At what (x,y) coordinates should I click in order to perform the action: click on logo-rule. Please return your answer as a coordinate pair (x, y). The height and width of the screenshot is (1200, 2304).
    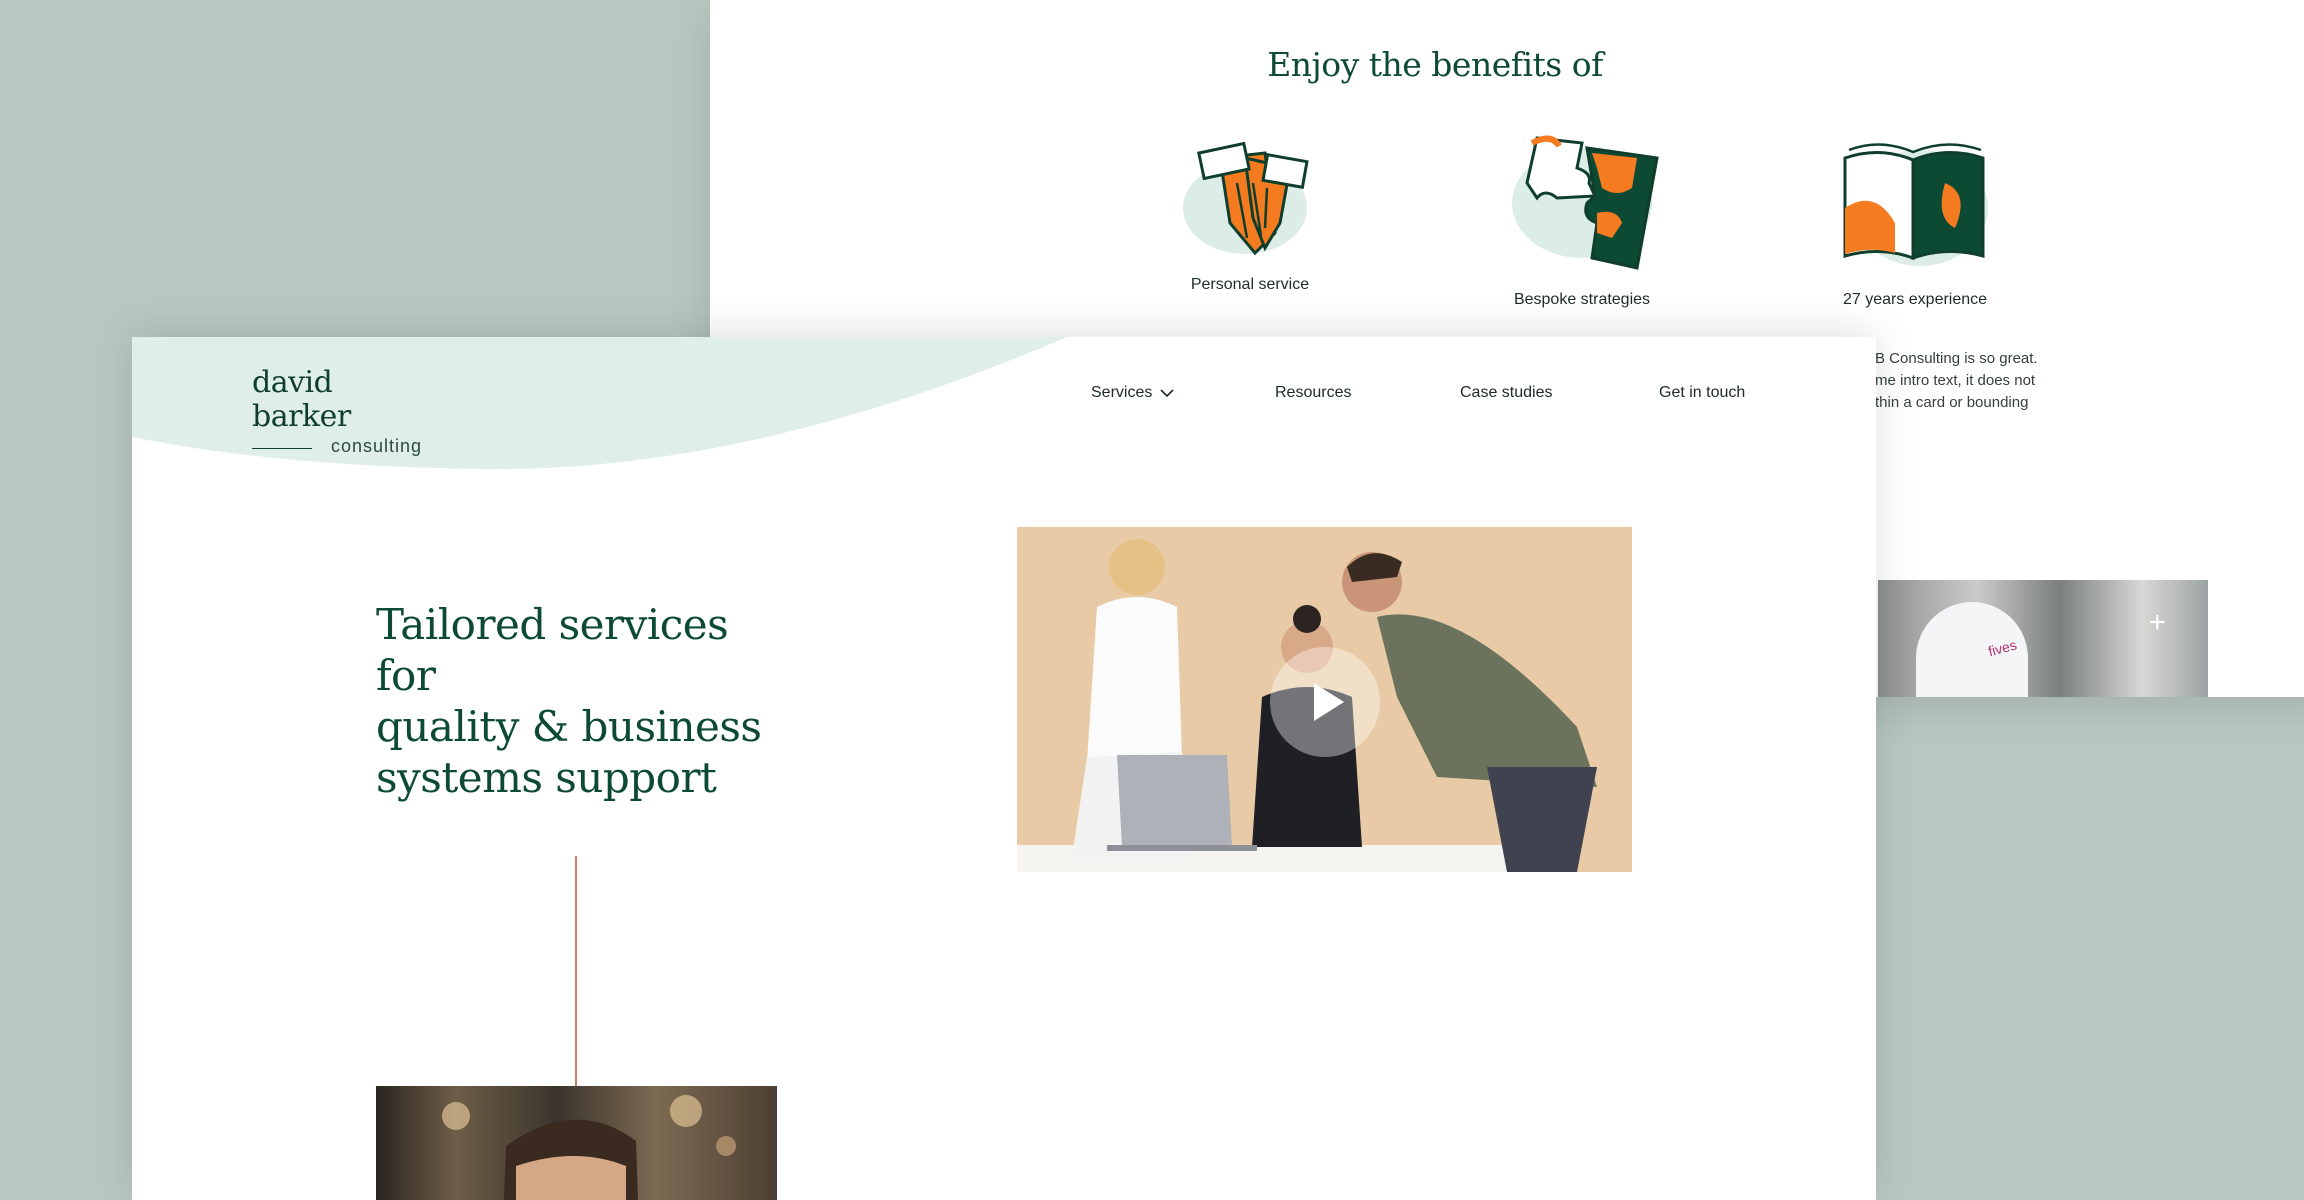
    Looking at the image, I should click on (282, 448).